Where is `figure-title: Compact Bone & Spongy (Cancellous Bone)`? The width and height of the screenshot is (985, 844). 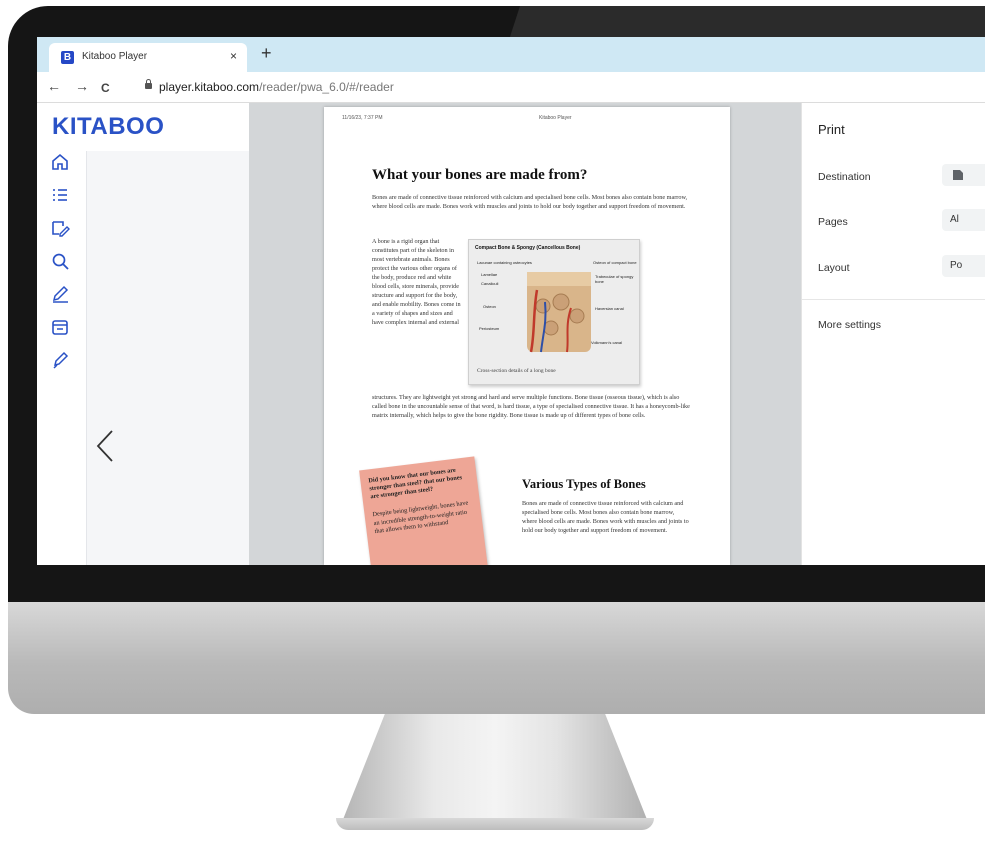 figure-title: Compact Bone & Spongy (Cancellous Bone) is located at coordinates (528, 248).